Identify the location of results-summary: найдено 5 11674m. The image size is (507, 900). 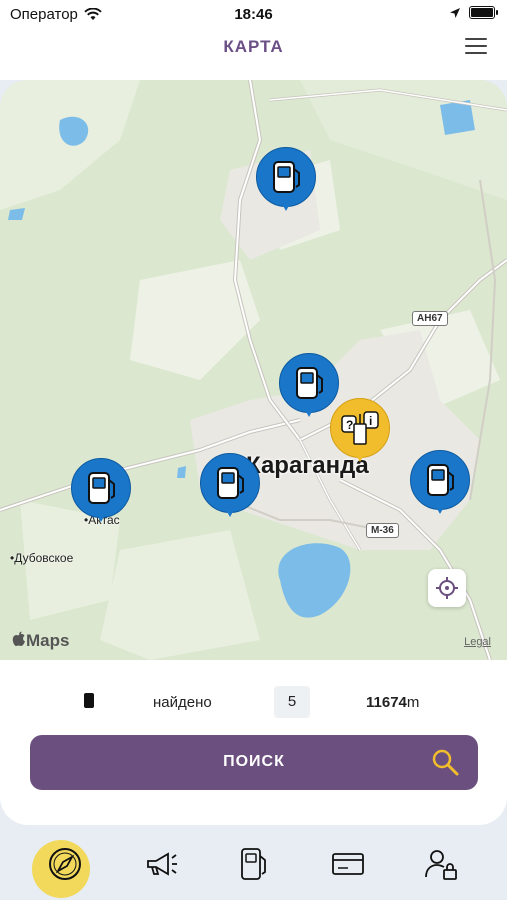
(253, 703).